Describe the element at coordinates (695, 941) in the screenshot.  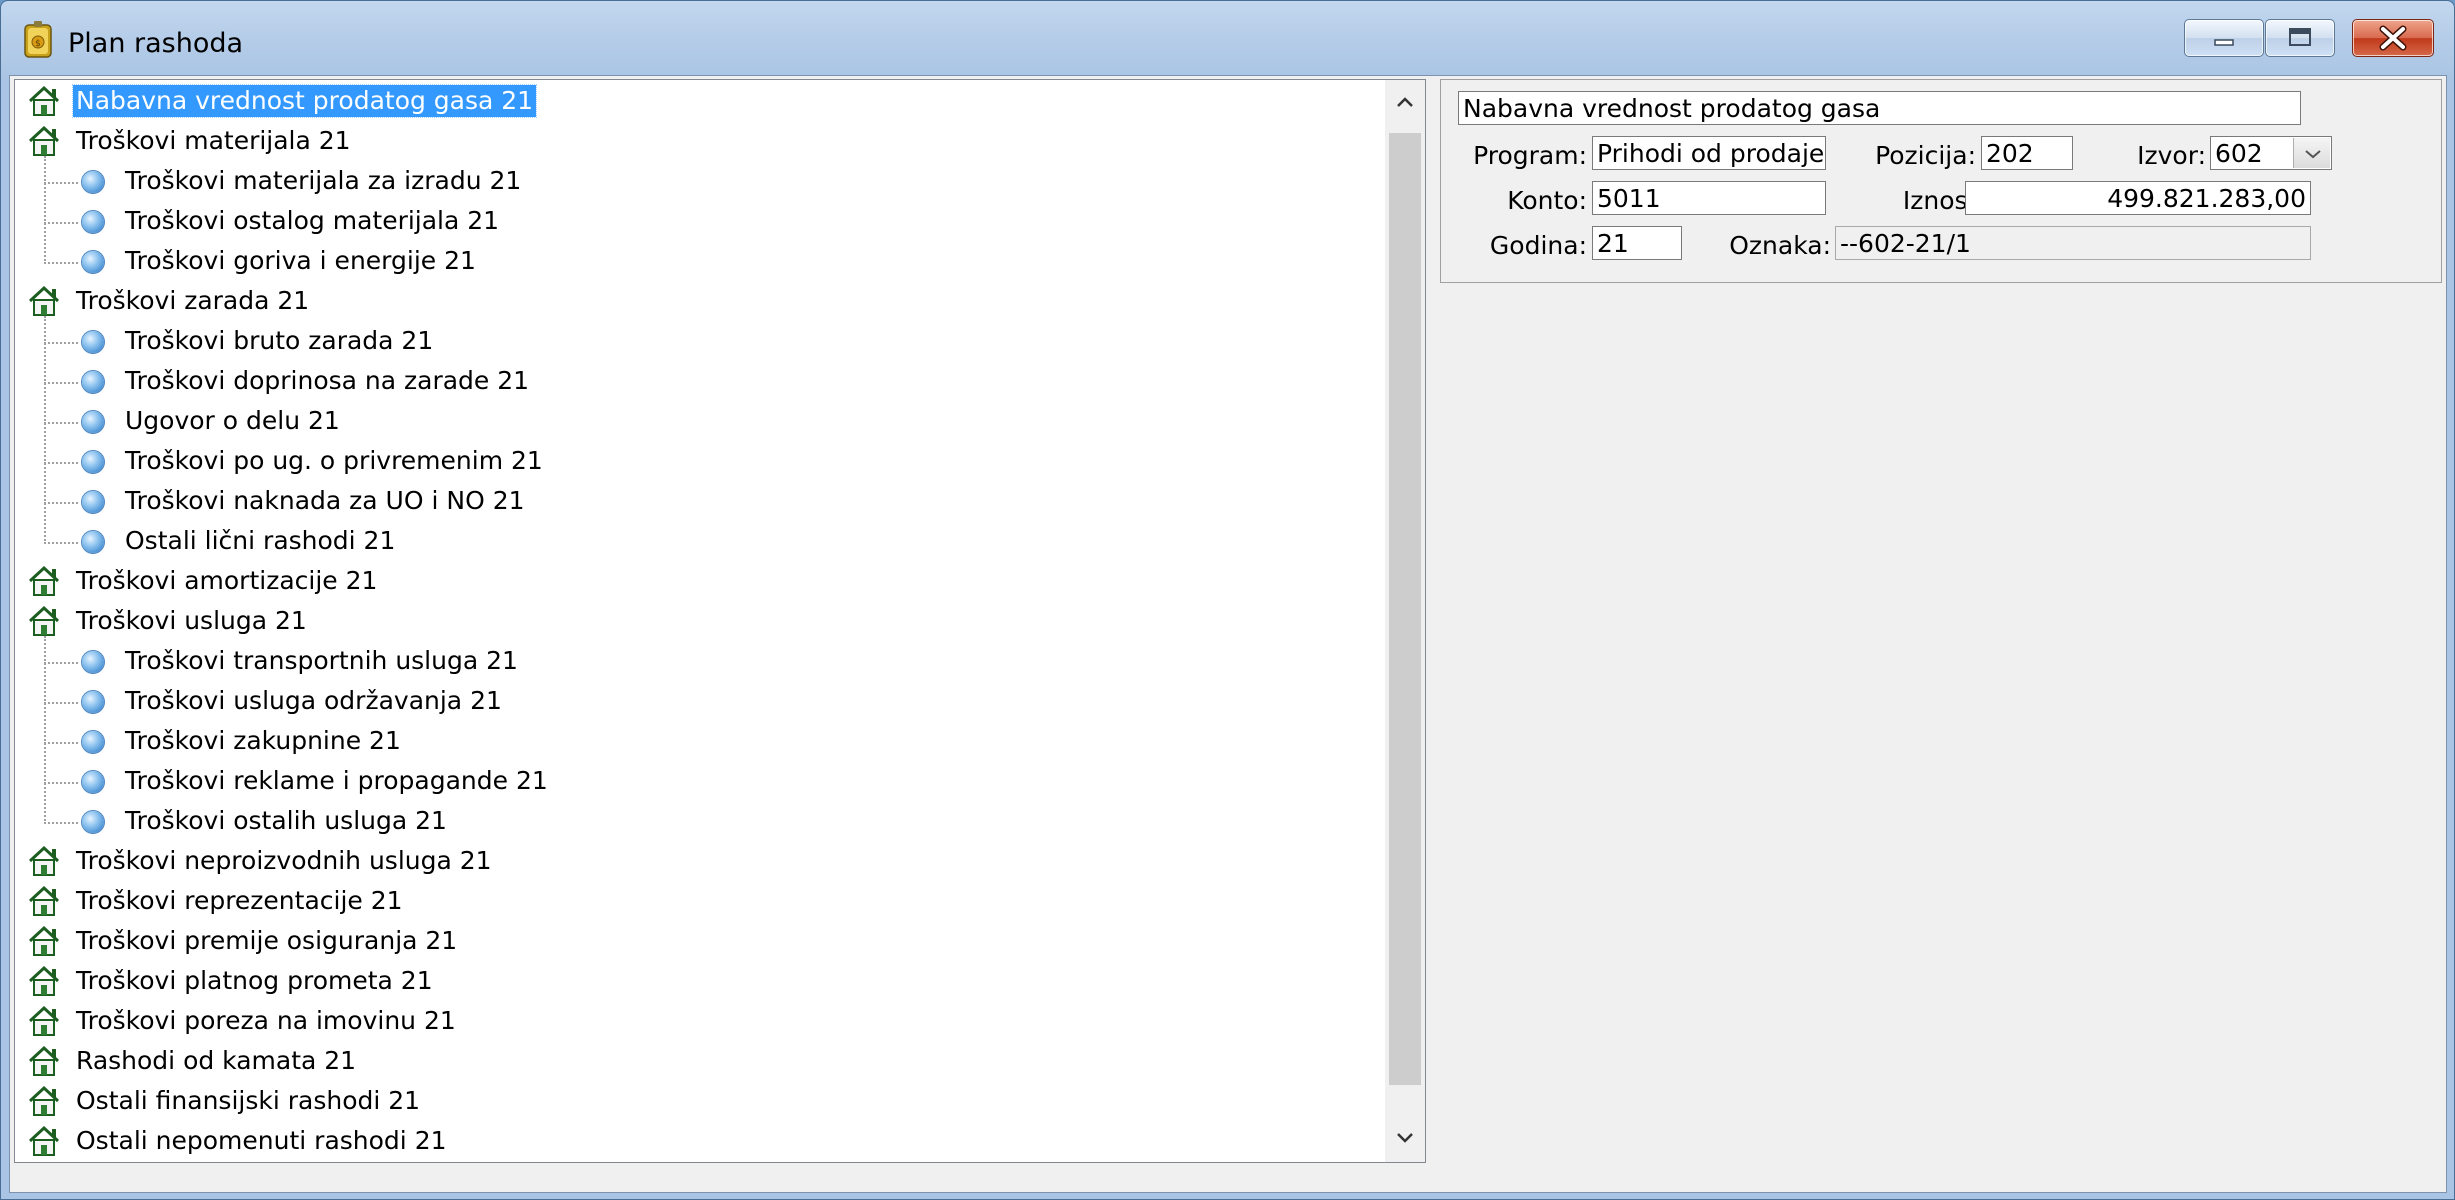
I see `tree-node-category: Troškovi premije osiguranja 21` at that location.